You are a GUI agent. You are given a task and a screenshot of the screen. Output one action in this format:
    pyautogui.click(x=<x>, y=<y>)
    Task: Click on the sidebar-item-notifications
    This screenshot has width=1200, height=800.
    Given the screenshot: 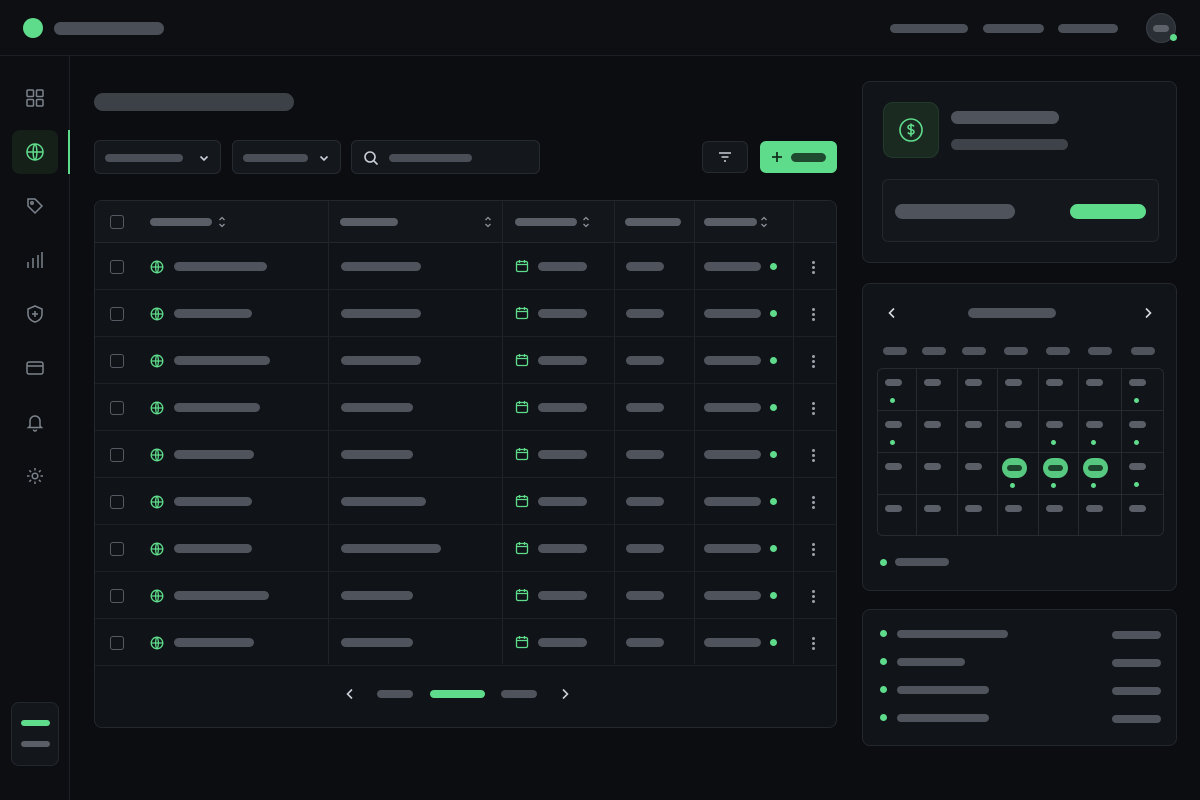 What is the action you would take?
    pyautogui.click(x=35, y=422)
    